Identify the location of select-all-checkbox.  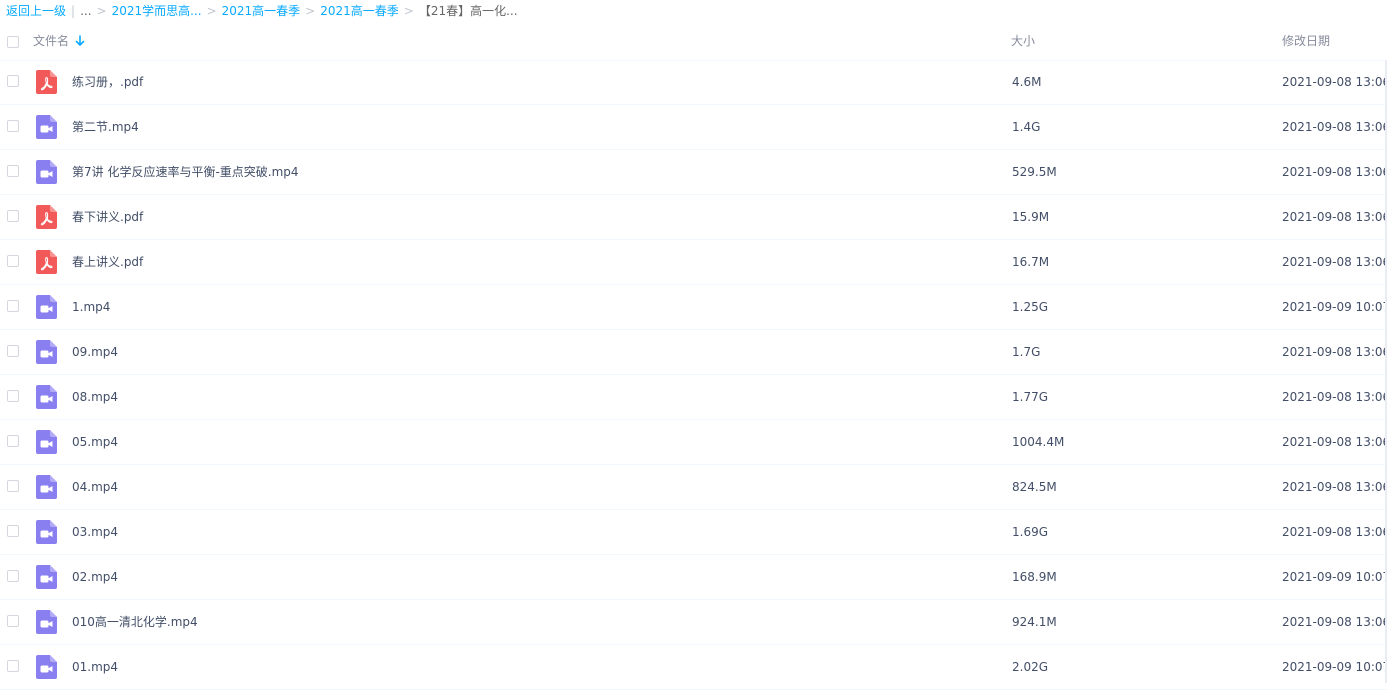
(13, 42).